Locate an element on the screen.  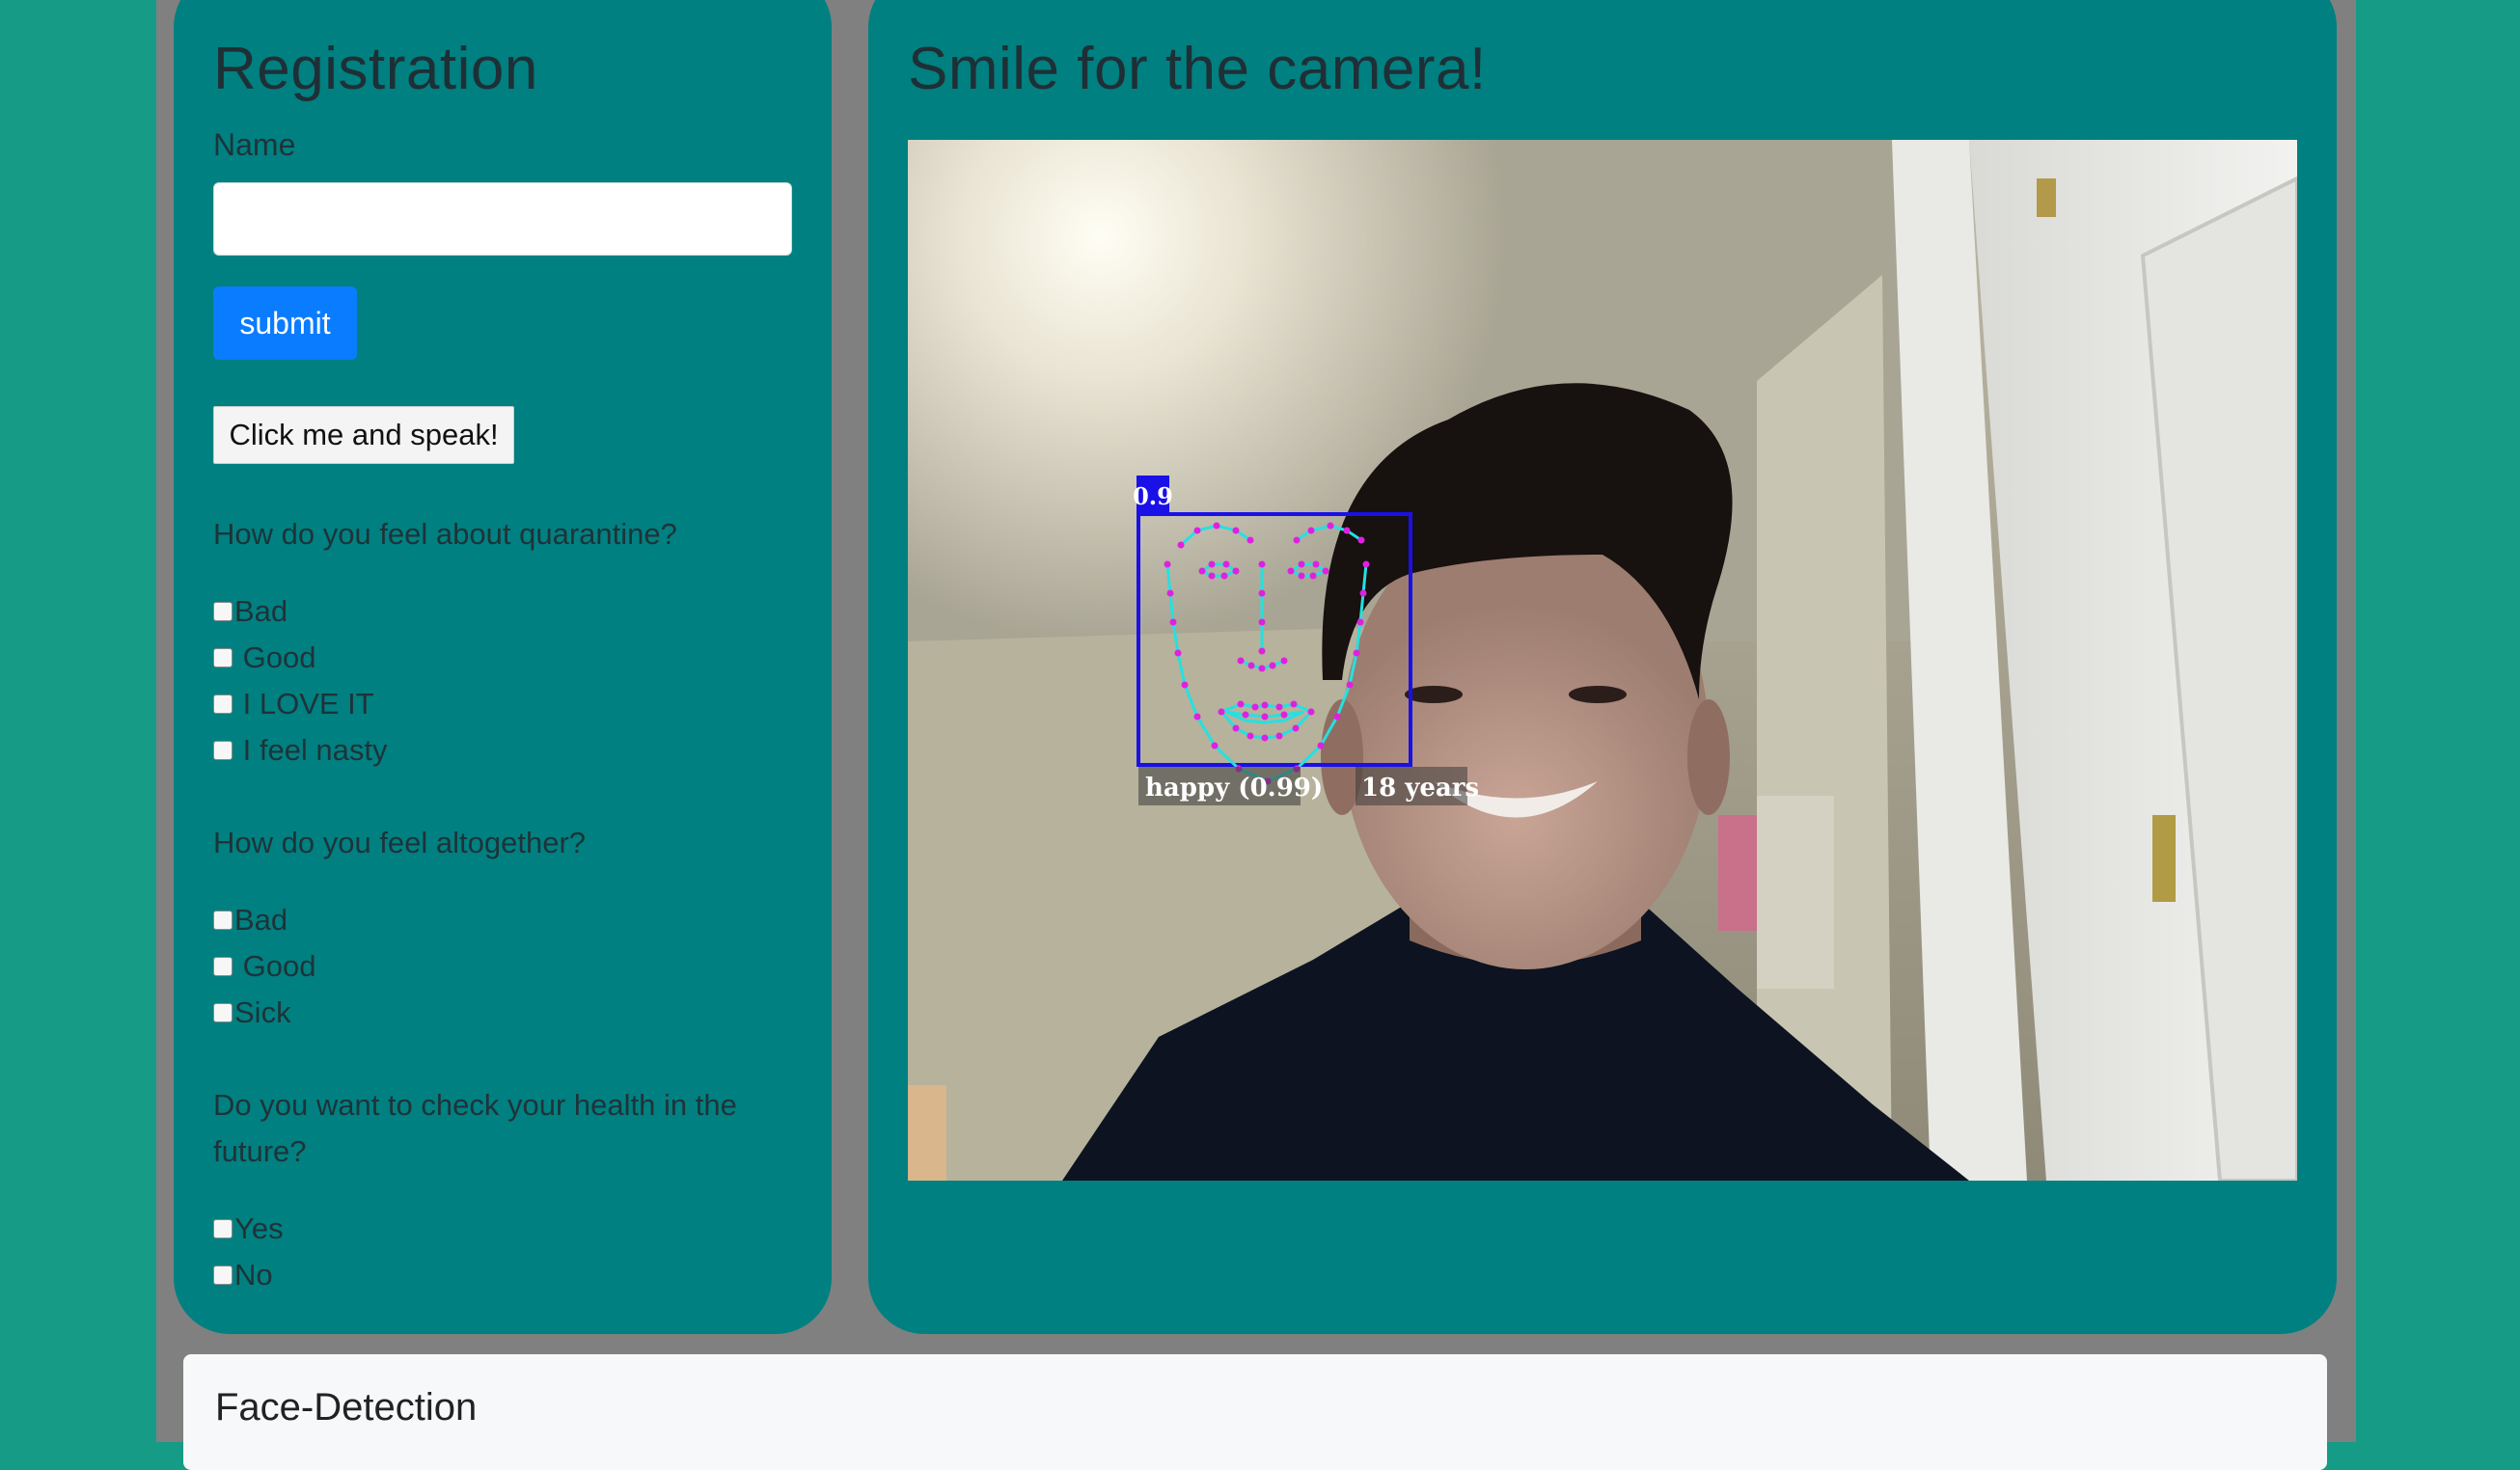
checkbox-row-sick: Sick is located at coordinates (252, 1013).